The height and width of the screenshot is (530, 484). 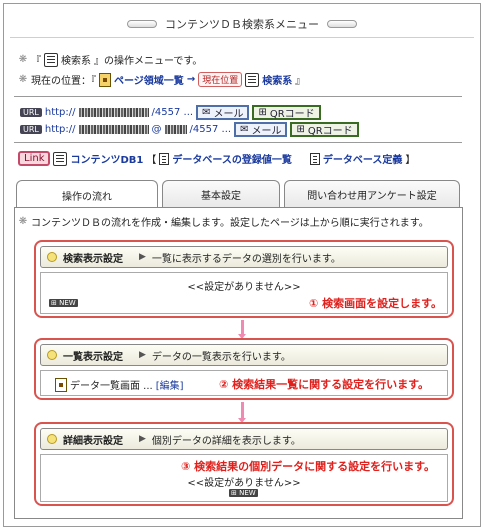 What do you see at coordinates (220, 79) in the screenshot?
I see `current-location-badge: 現在位置` at bounding box center [220, 79].